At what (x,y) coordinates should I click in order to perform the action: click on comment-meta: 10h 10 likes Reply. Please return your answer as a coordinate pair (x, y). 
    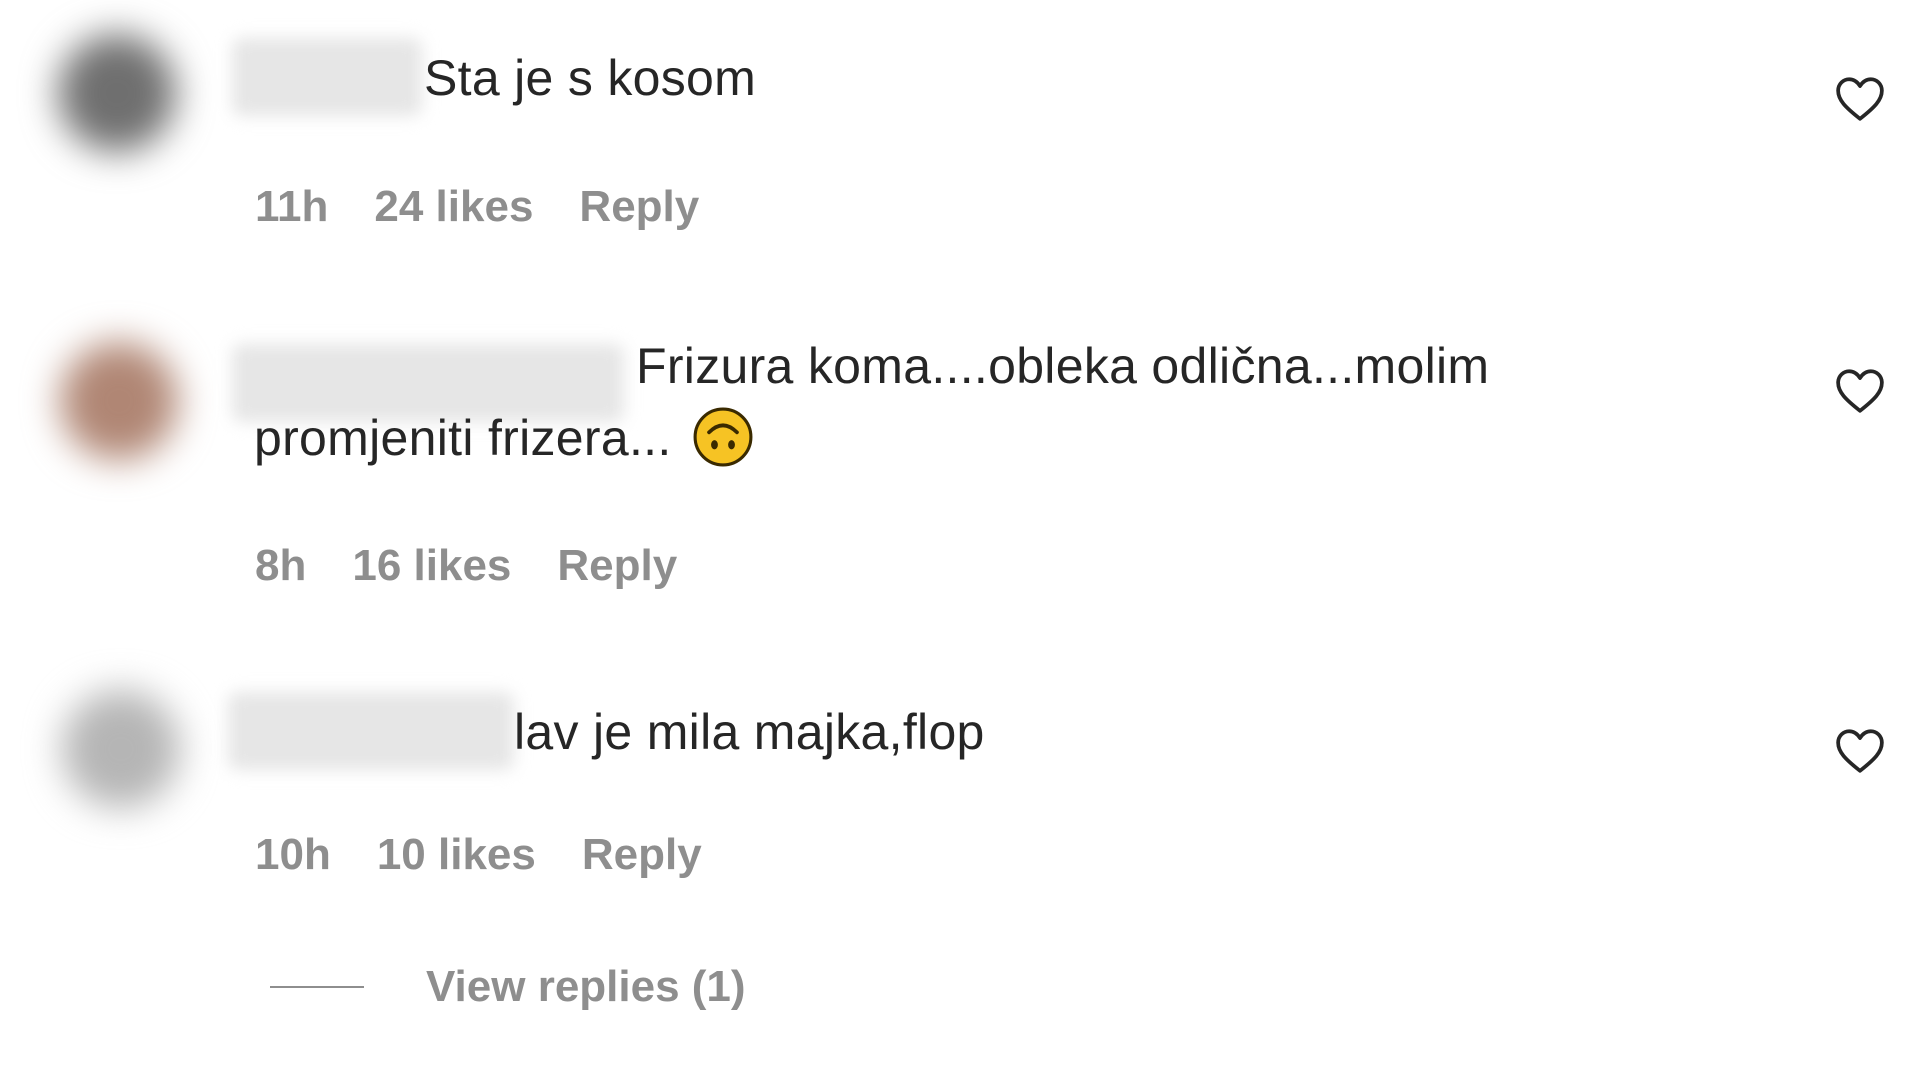
    Looking at the image, I should click on (478, 855).